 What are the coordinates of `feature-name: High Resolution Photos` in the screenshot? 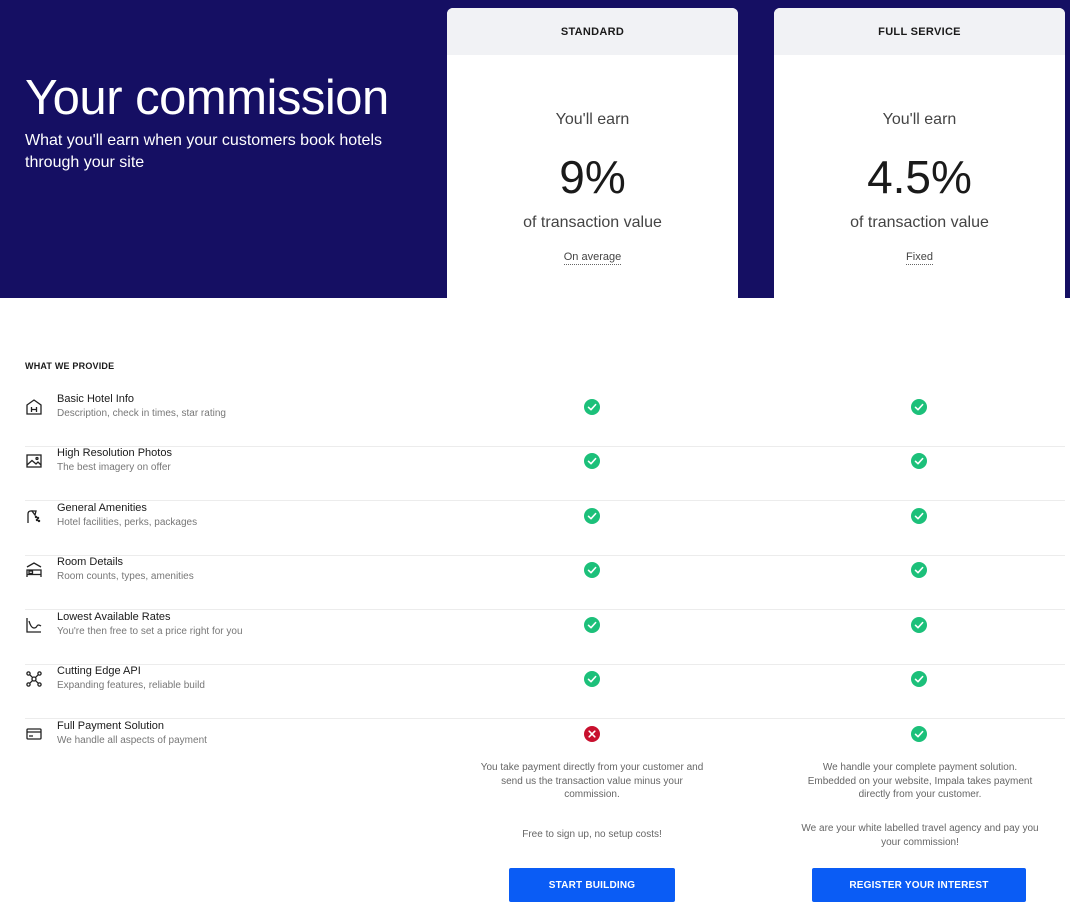 It's located at (114, 453).